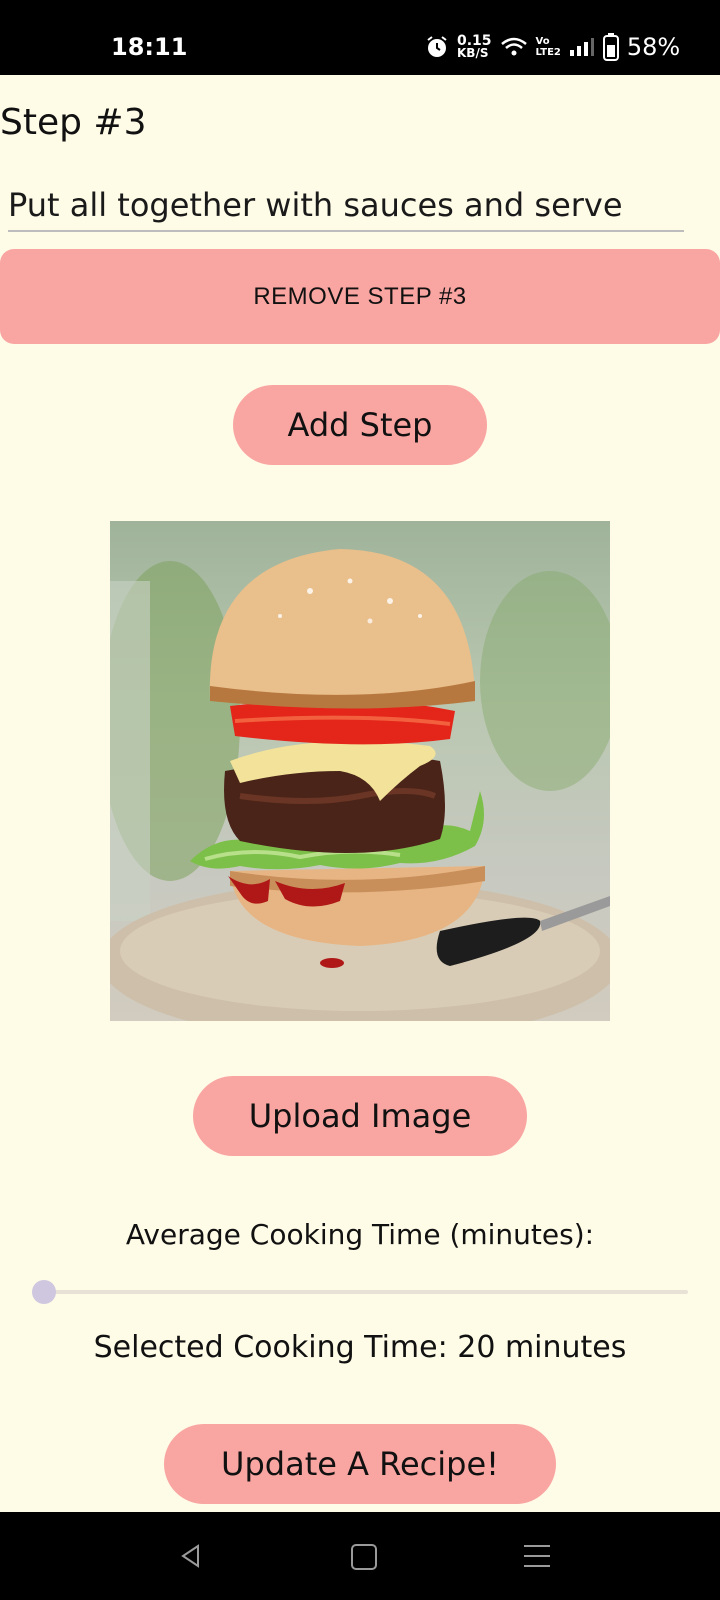  What do you see at coordinates (73, 122) in the screenshot?
I see `step-title: Step #3` at bounding box center [73, 122].